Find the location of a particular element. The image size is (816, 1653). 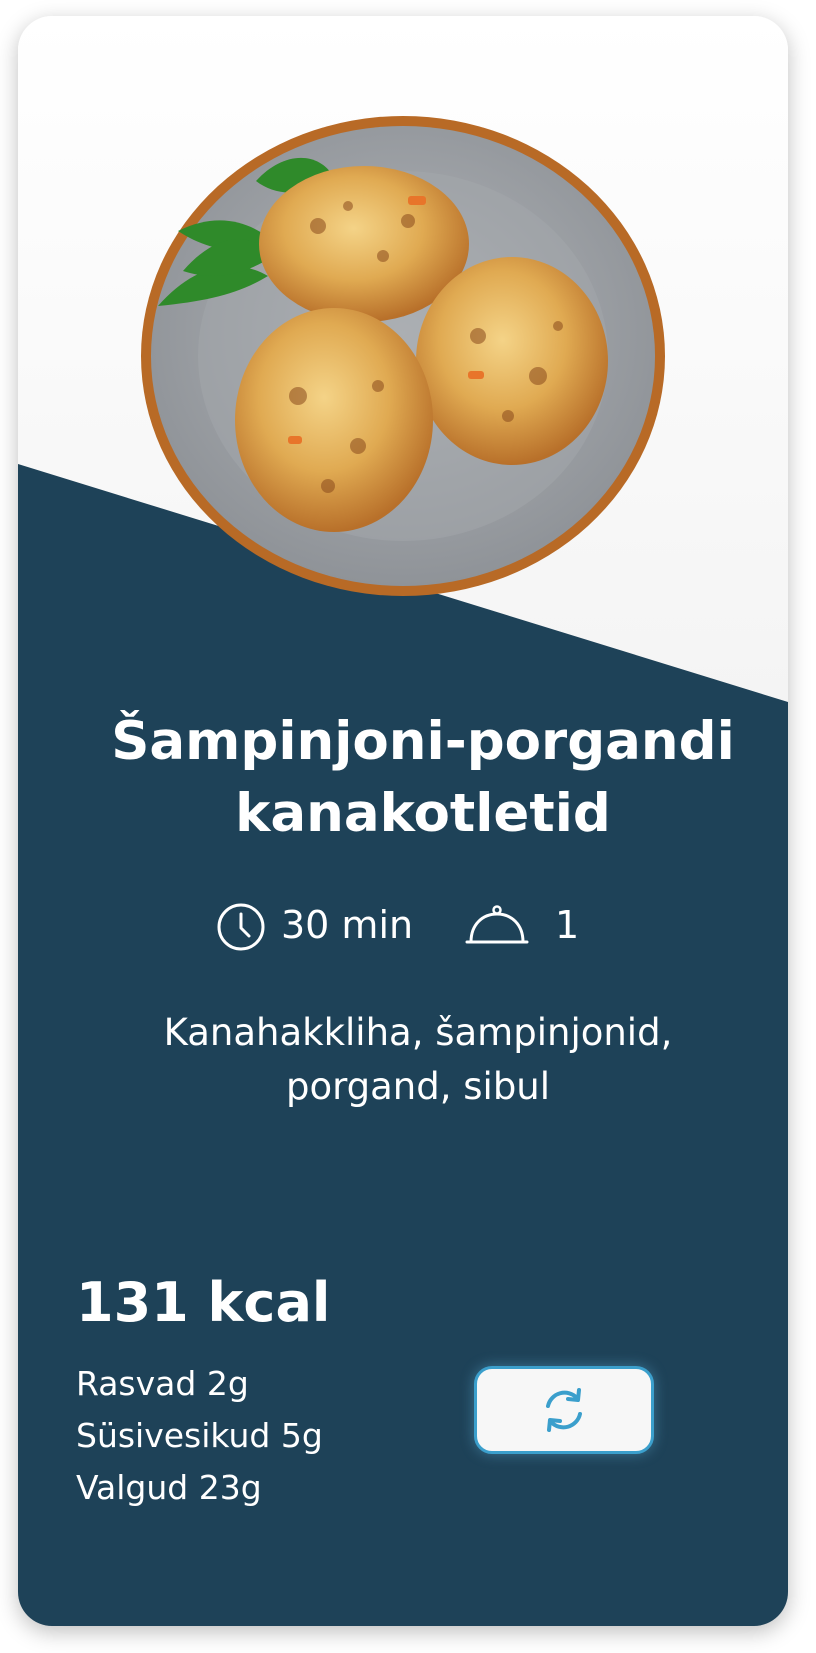

refresh-icon is located at coordinates (564, 1410).